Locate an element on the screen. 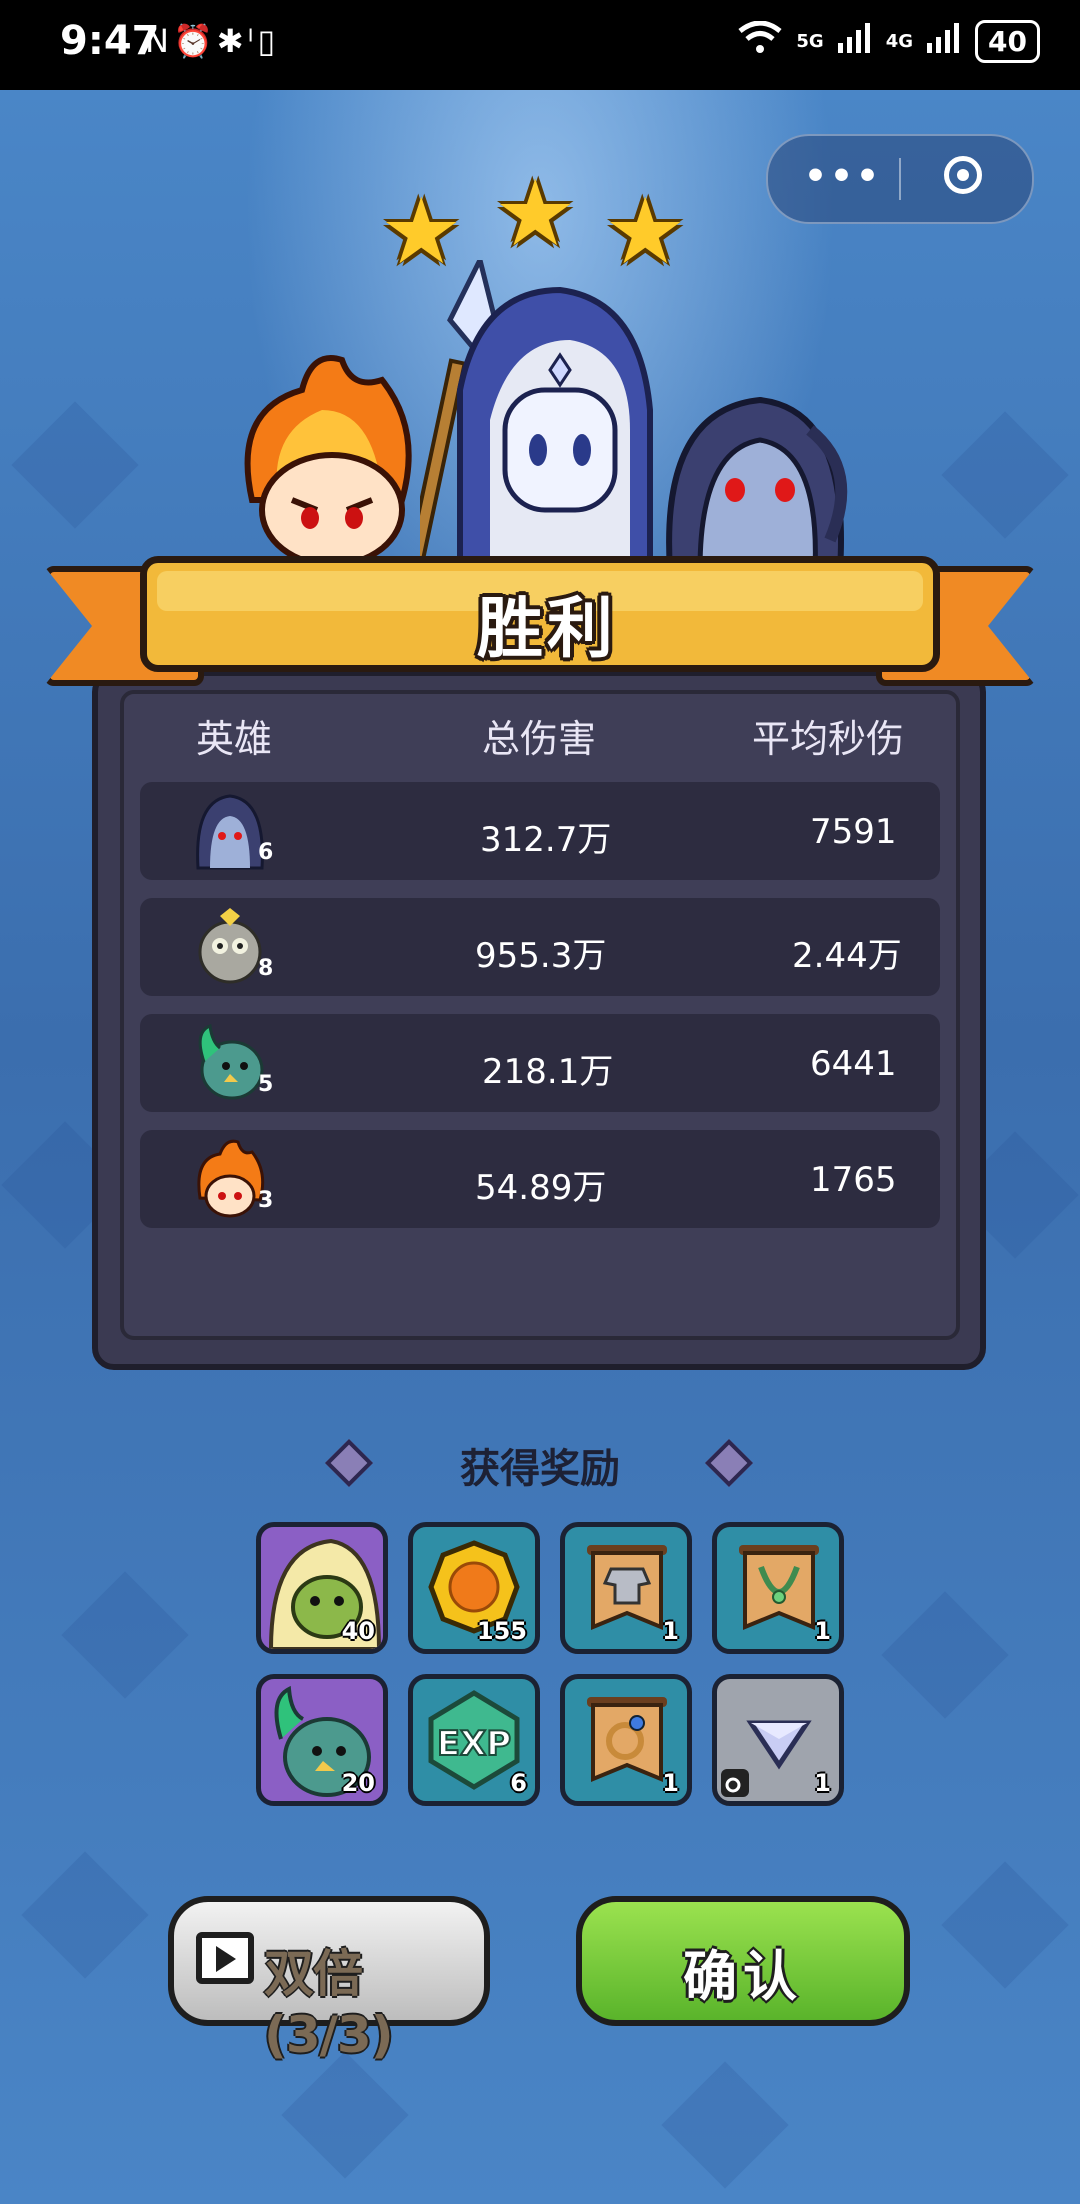 Image resolution: width=1080 pixels, height=2204 pixels. rewards-title: 获得奖励 is located at coordinates (540, 1469).